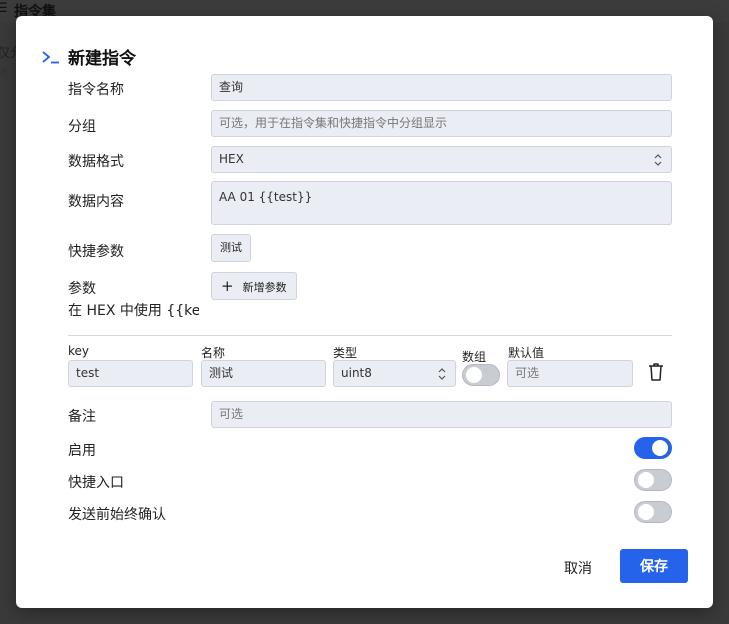 Image resolution: width=729 pixels, height=624 pixels. Describe the element at coordinates (130, 373) in the screenshot. I see `param-key-input: test` at that location.